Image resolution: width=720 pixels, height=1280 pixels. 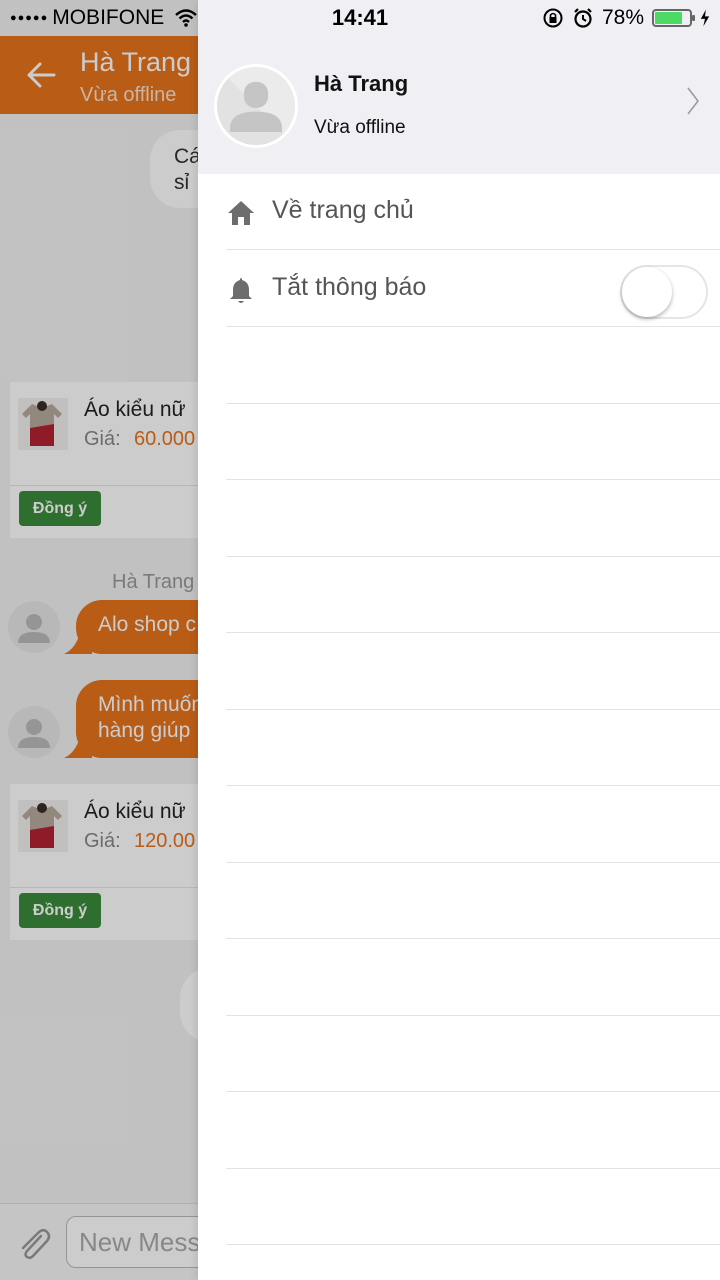 What do you see at coordinates (360, 127) in the screenshot?
I see `profile-status: Vừa offline` at bounding box center [360, 127].